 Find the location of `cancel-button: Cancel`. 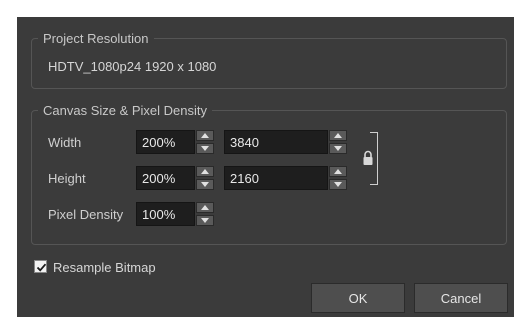

cancel-button: Cancel is located at coordinates (461, 298).